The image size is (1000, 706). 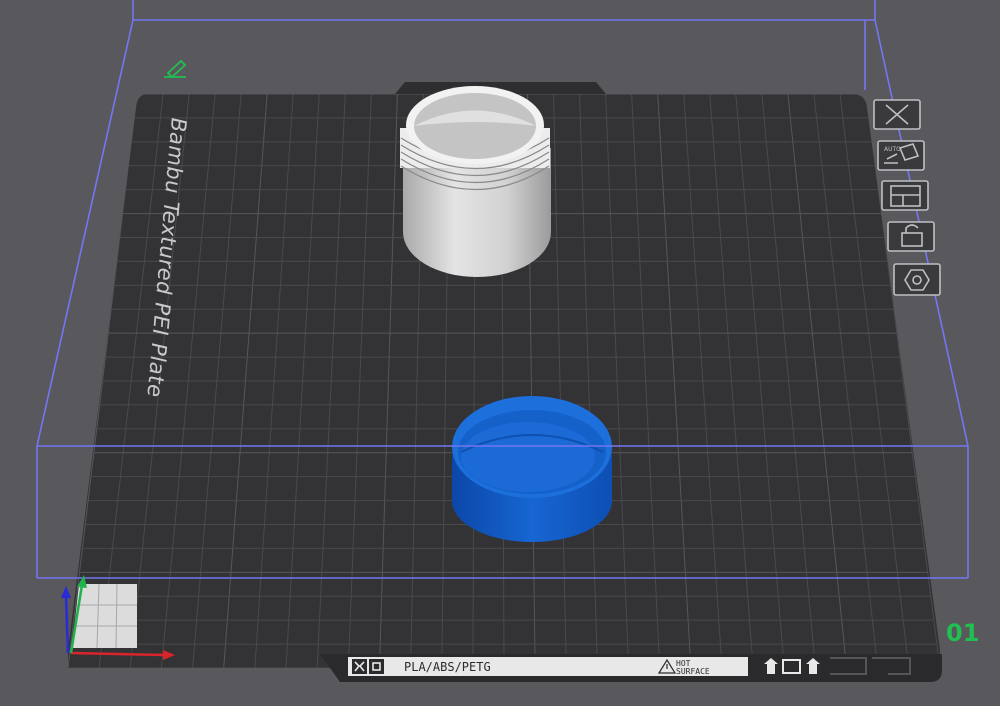 What do you see at coordinates (897, 114) in the screenshot?
I see `remove-plate-button` at bounding box center [897, 114].